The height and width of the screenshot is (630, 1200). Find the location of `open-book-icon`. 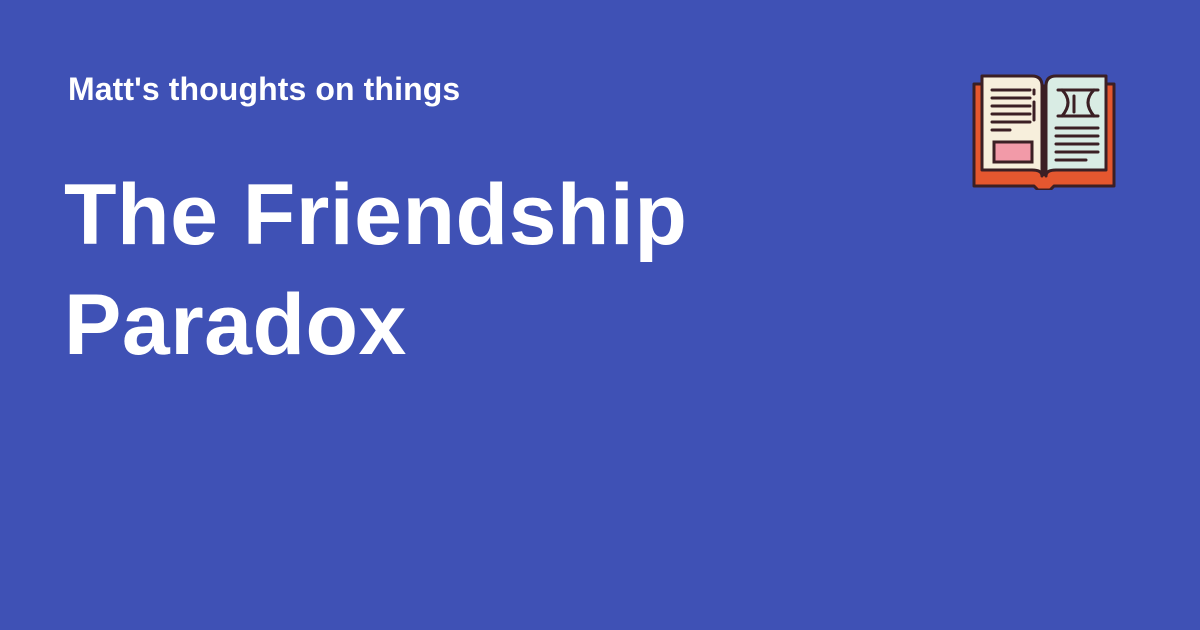

open-book-icon is located at coordinates (1044, 132).